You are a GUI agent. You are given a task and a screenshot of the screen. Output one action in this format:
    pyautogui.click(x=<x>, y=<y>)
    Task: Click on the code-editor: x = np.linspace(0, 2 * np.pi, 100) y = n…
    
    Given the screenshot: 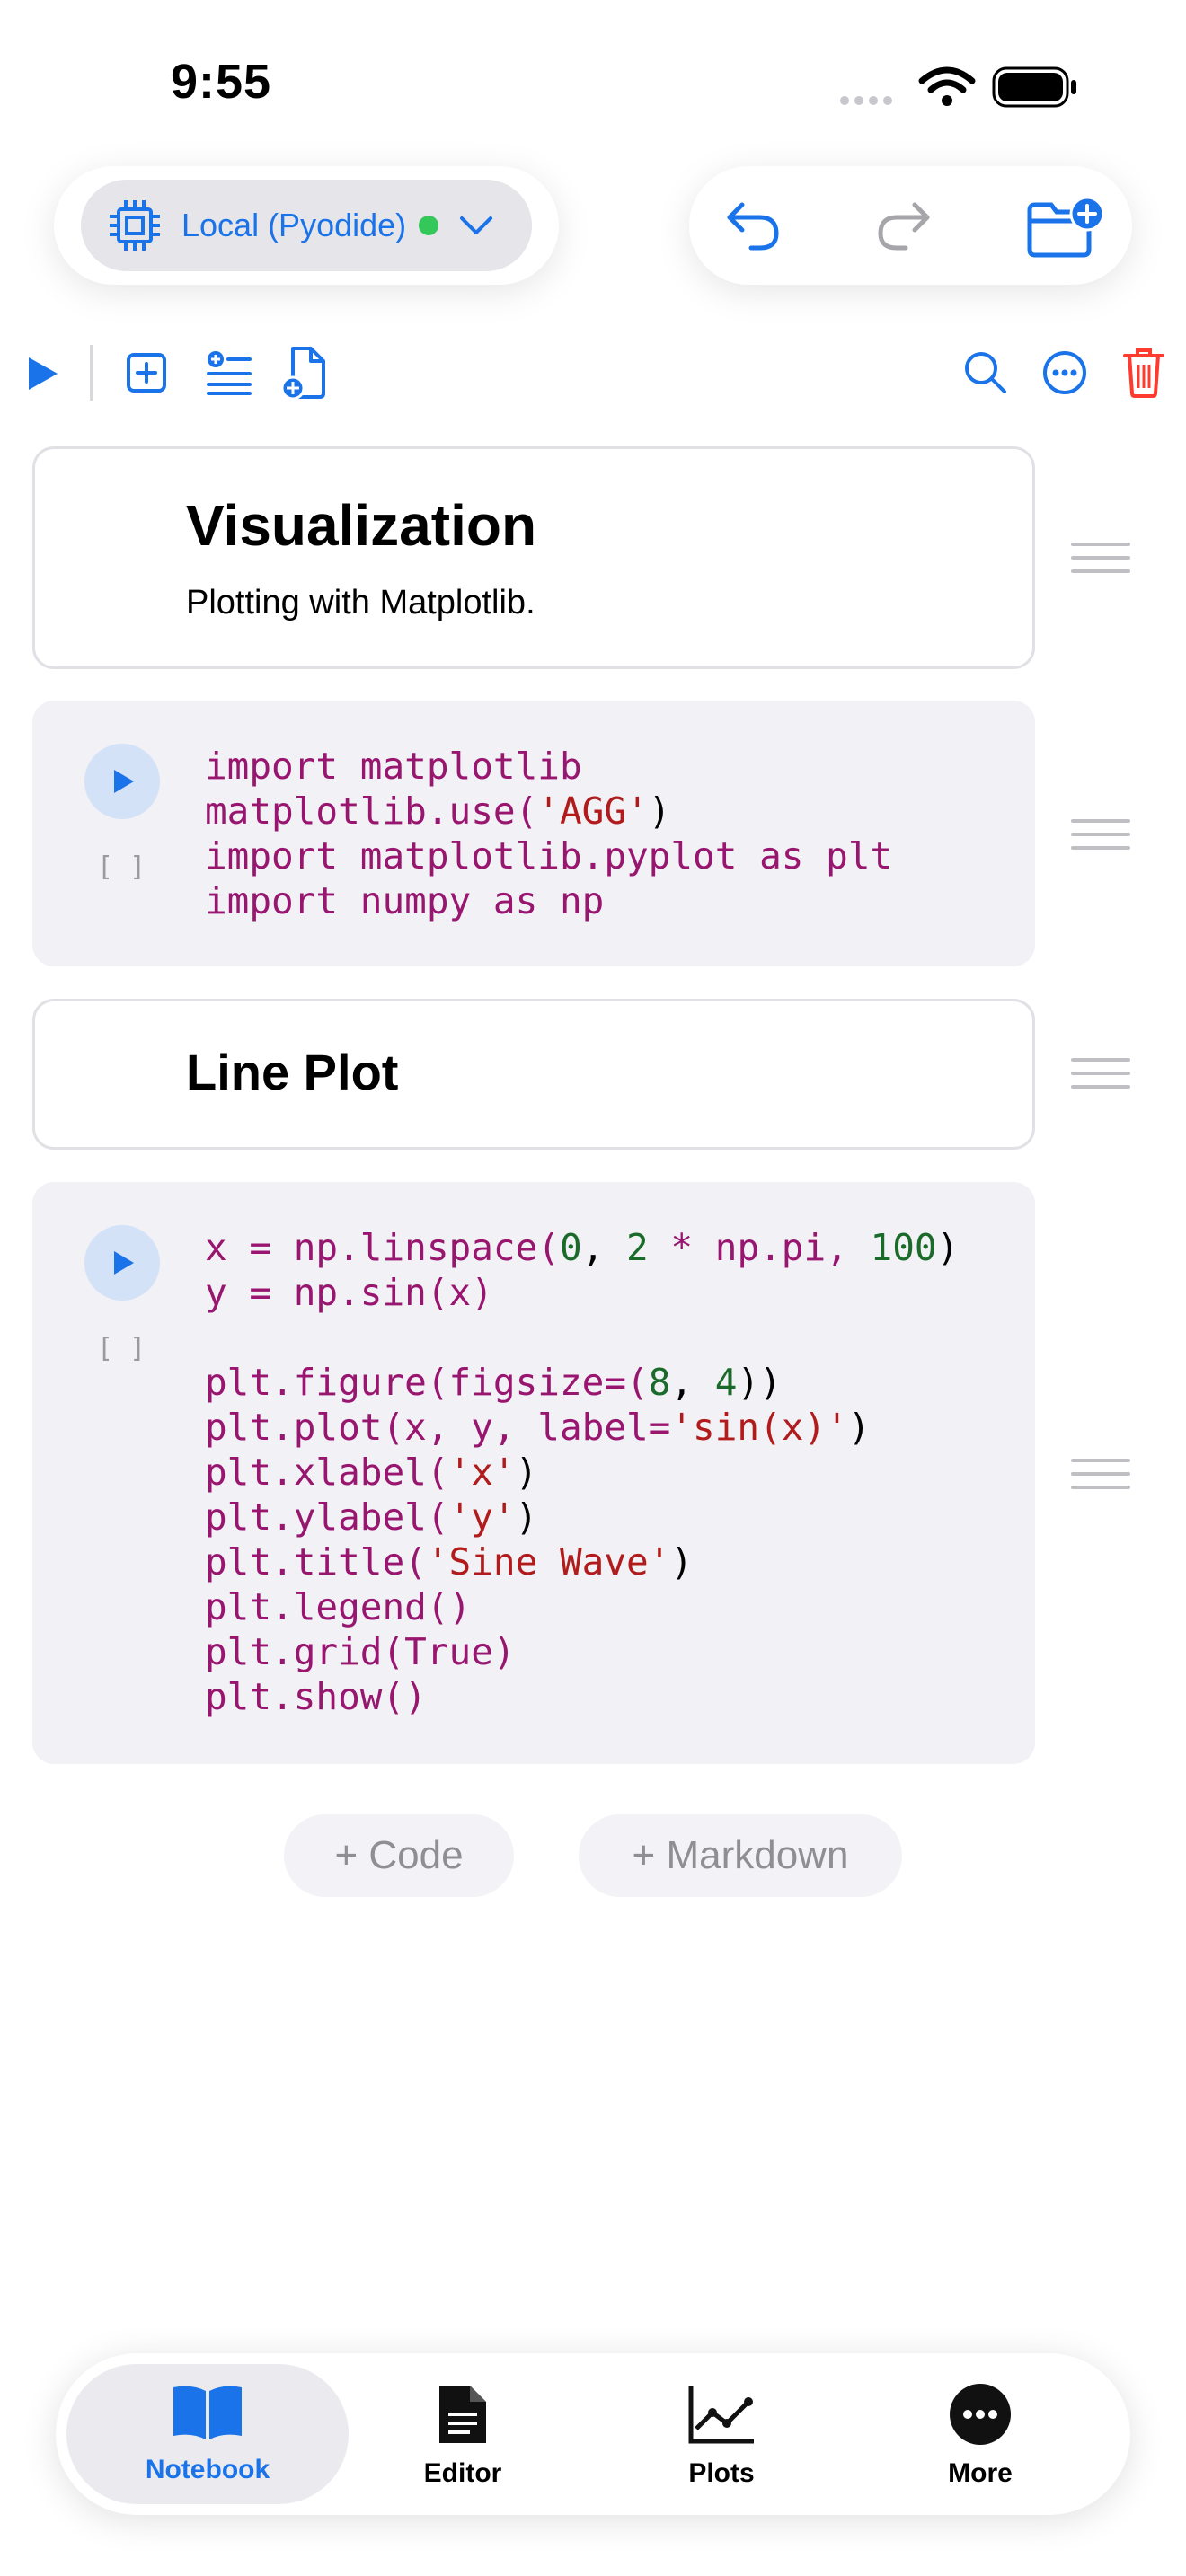 What is the action you would take?
    pyautogui.click(x=582, y=1472)
    